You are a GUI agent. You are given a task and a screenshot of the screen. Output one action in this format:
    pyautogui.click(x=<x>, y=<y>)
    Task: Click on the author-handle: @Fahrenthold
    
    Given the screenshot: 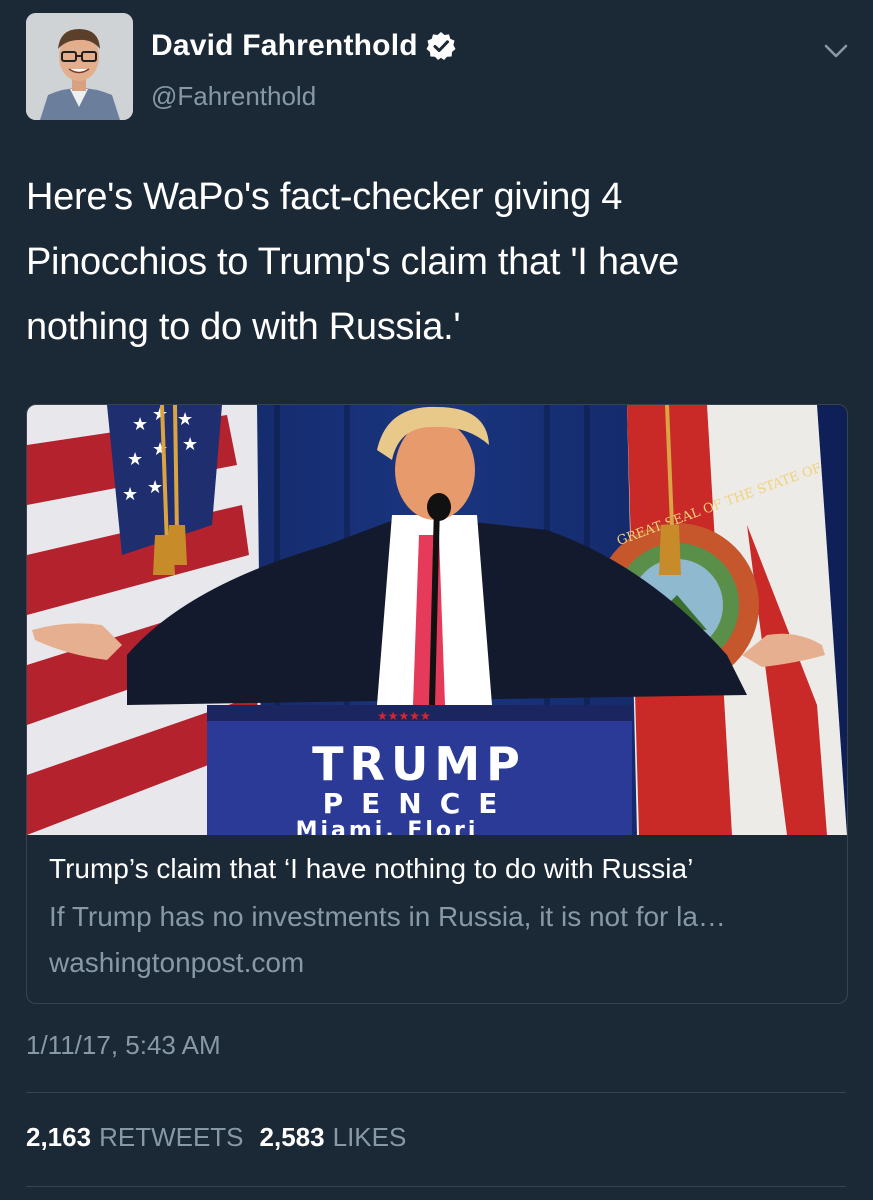 What is the action you would take?
    pyautogui.click(x=233, y=96)
    